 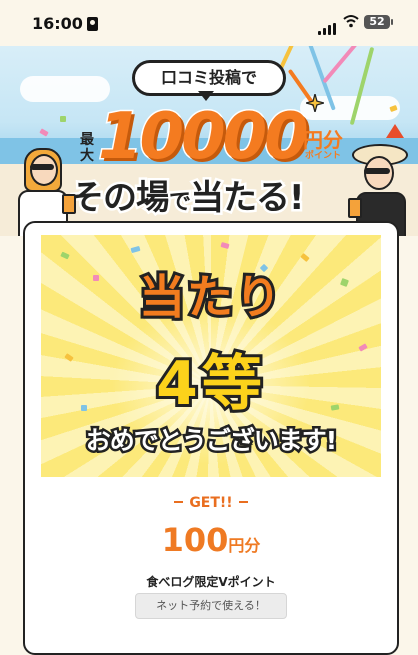 What do you see at coordinates (211, 606) in the screenshot?
I see `online-reservation-button: ネット予約で使える！` at bounding box center [211, 606].